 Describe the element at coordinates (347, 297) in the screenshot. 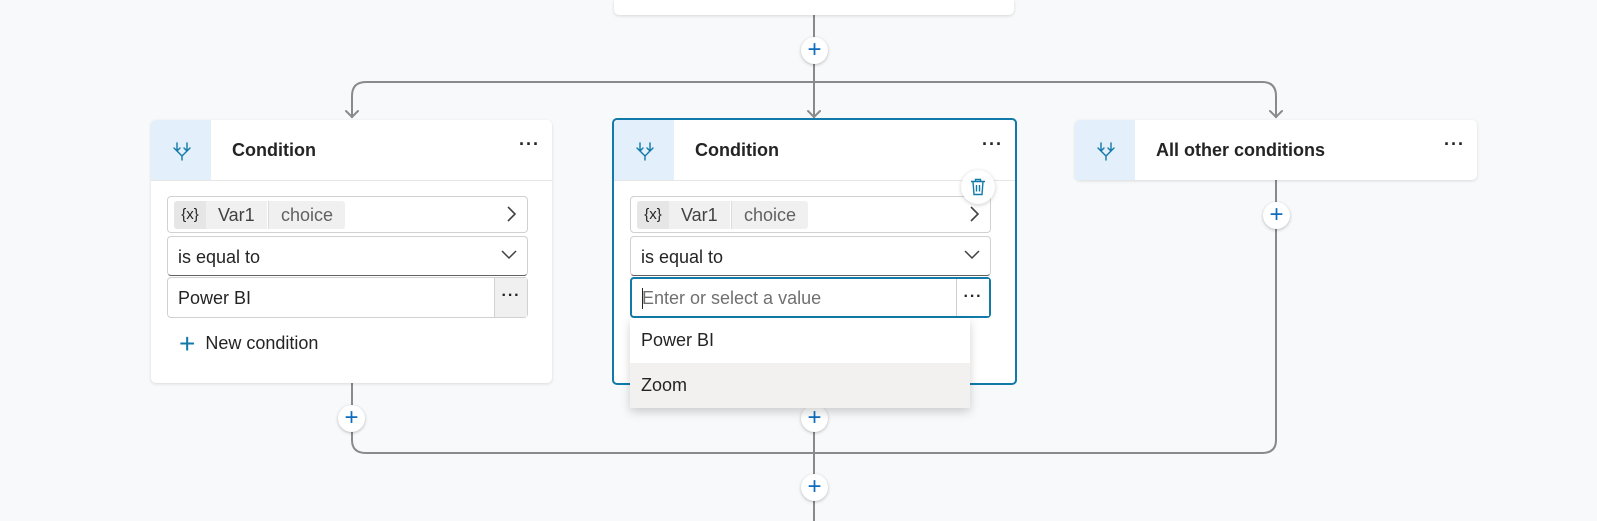

I see `value-input: Power BI ···` at that location.